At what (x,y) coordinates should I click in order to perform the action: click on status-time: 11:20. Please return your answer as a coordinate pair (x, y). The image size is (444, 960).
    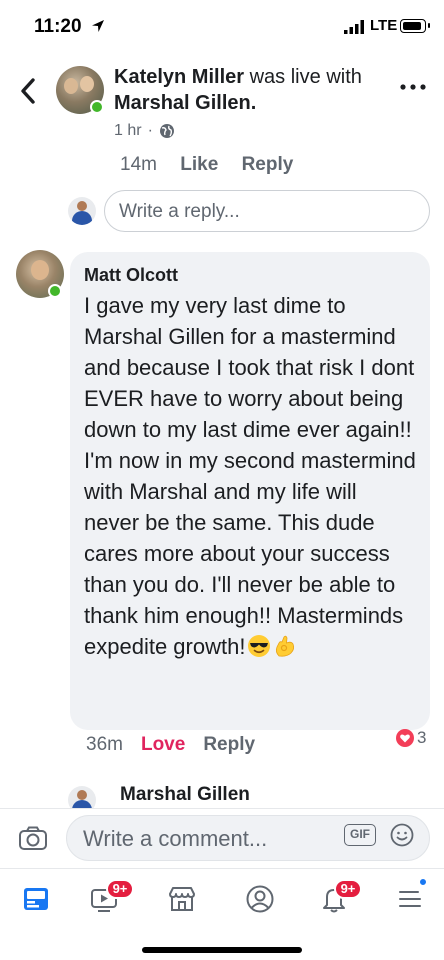
    Looking at the image, I should click on (58, 26).